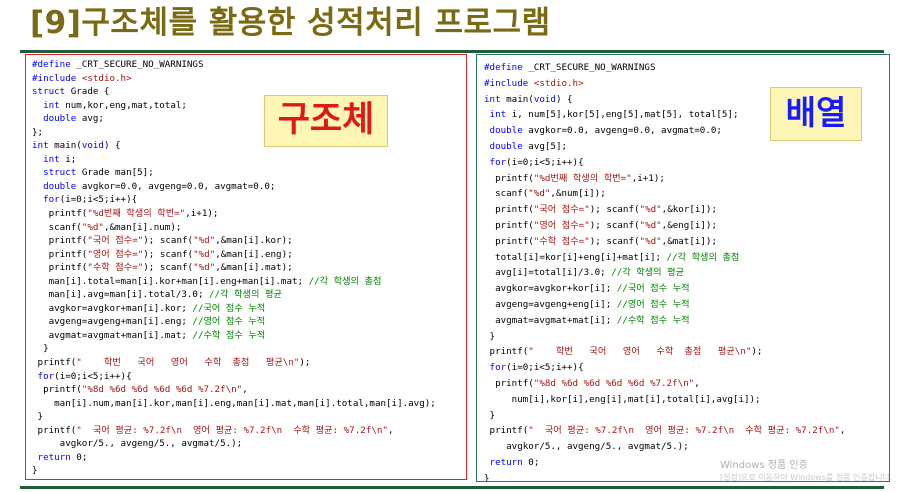 Image resolution: width=904 pixels, height=492 pixels. I want to click on code-token: avgkor/5., avgeng/5., avgmat/5.);, so click(137, 444).